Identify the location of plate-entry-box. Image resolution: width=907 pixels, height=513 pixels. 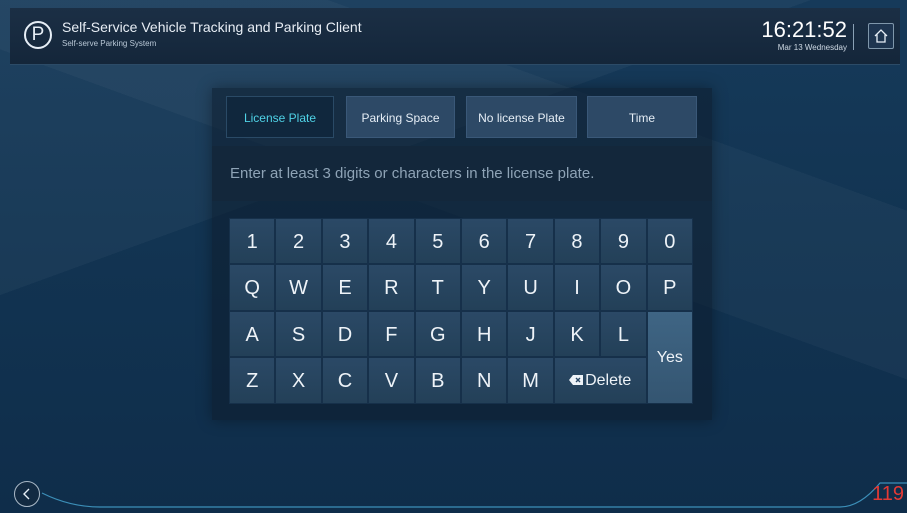
(462, 173).